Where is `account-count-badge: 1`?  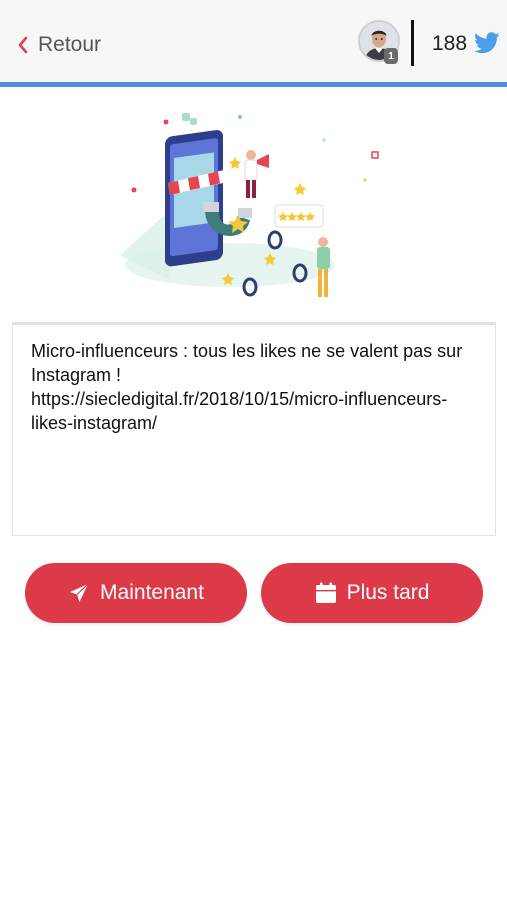 account-count-badge: 1 is located at coordinates (391, 56).